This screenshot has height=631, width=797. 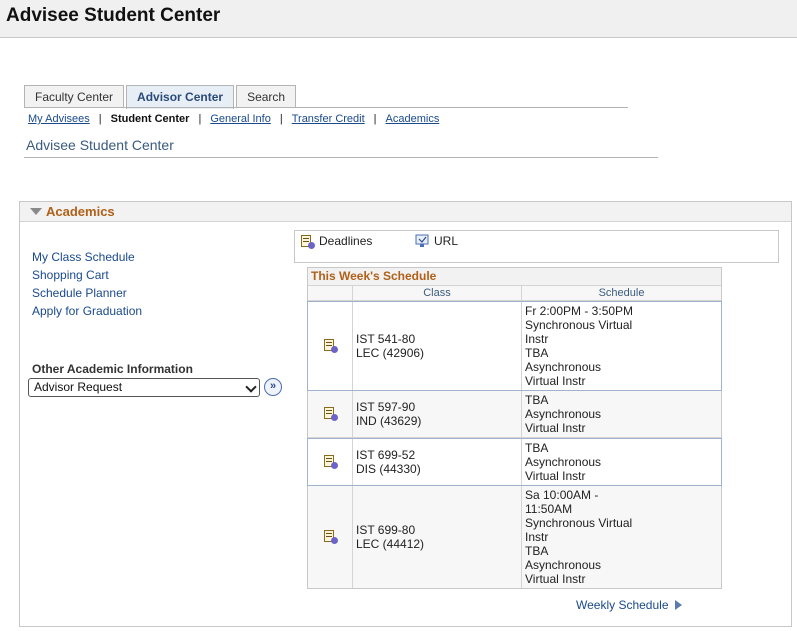 What do you see at coordinates (386, 407) in the screenshot?
I see `class-code: IST 597-90` at bounding box center [386, 407].